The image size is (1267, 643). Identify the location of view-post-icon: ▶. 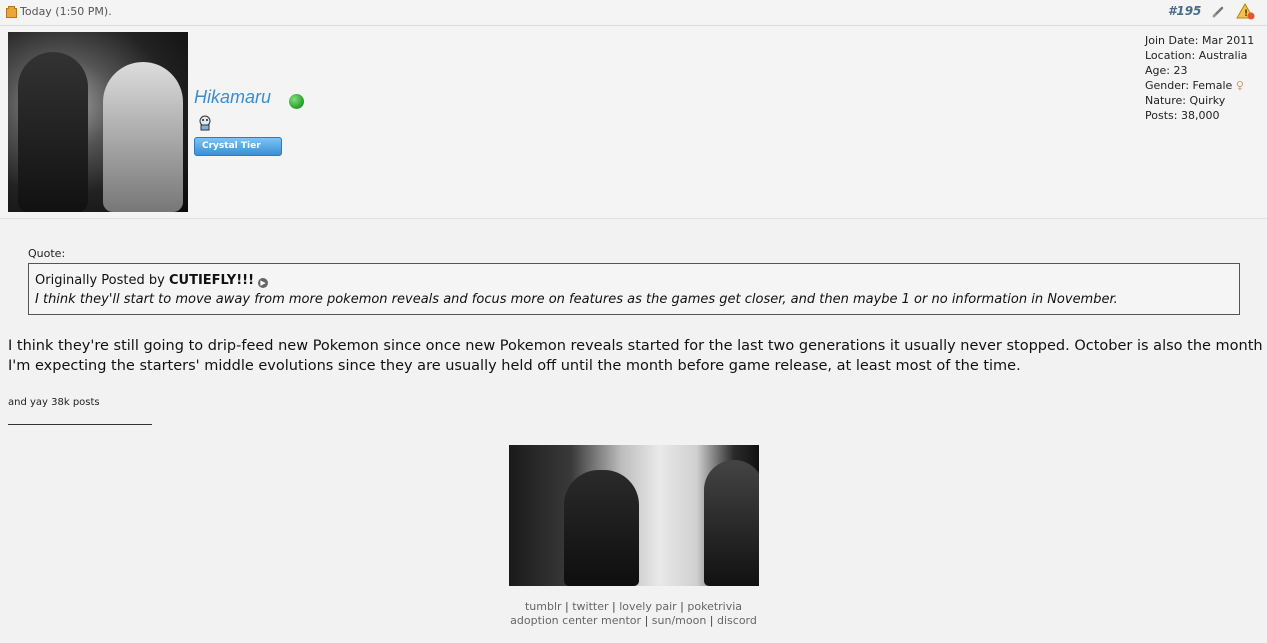
(263, 283).